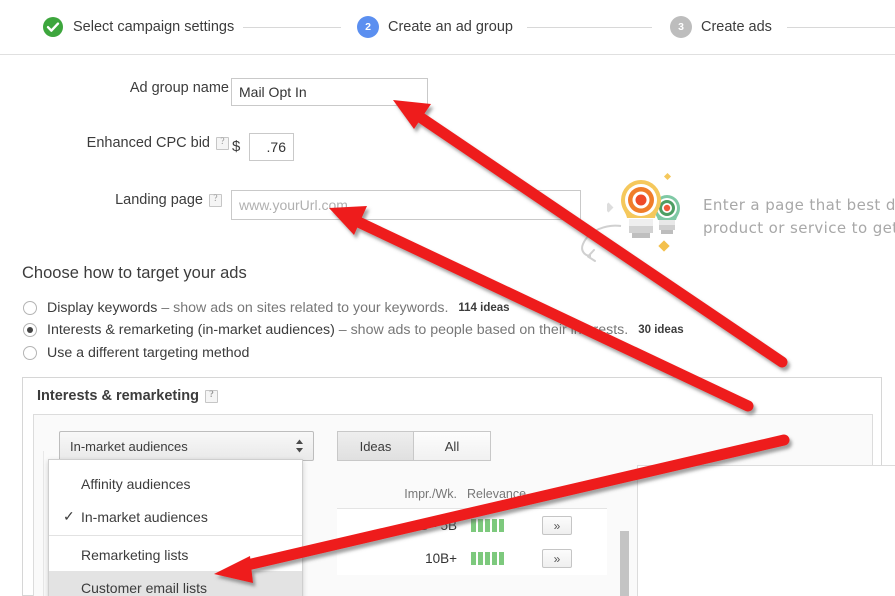  I want to click on radio-display-keywords, so click(30, 308).